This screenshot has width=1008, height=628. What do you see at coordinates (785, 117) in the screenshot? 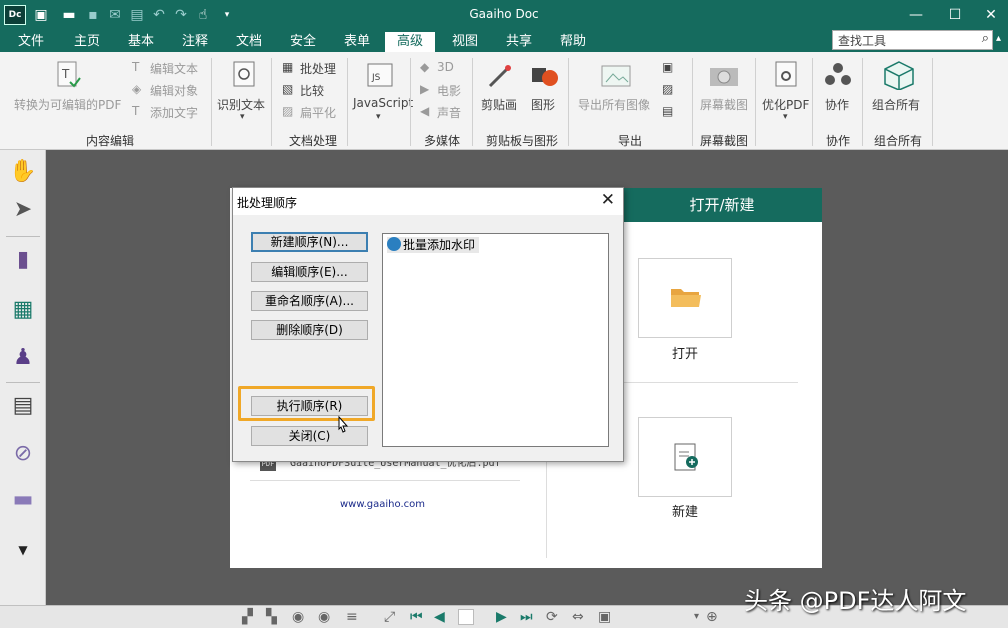
I see `optimize-dropdown-icon: ▾` at bounding box center [785, 117].